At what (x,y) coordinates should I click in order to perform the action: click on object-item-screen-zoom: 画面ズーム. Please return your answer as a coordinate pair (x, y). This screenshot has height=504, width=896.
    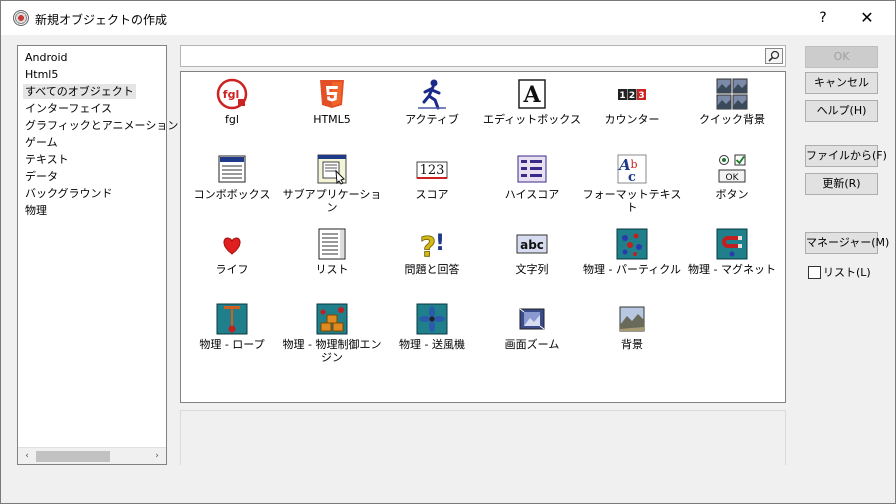
    Looking at the image, I should click on (532, 335).